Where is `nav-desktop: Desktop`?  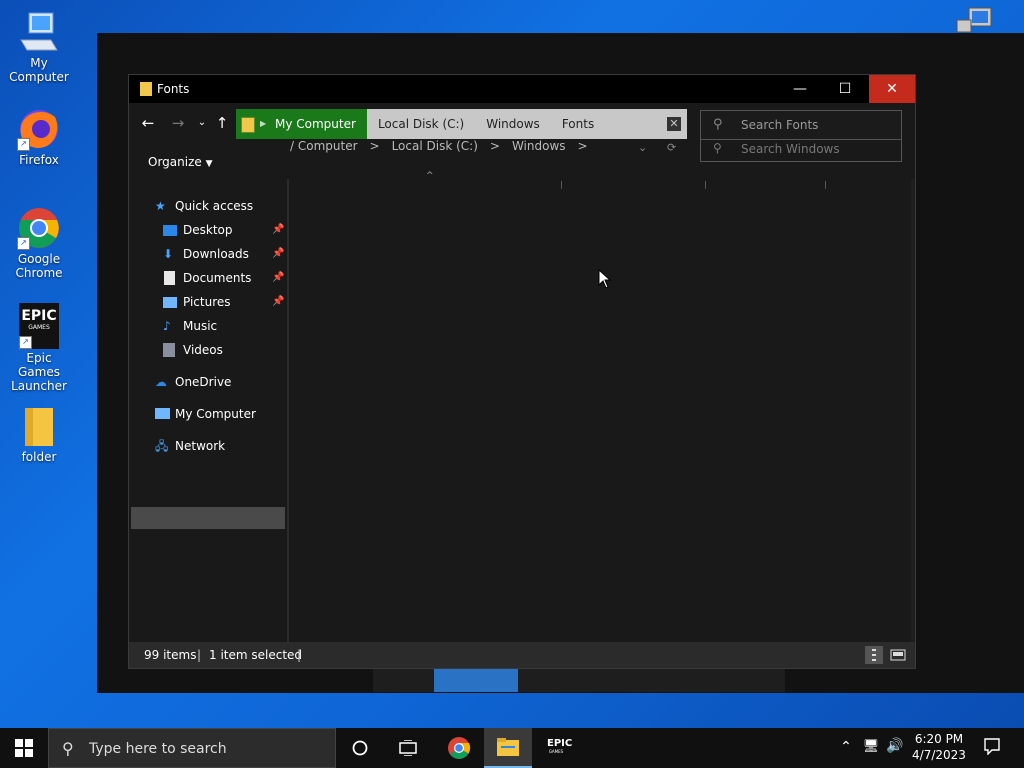 nav-desktop: Desktop is located at coordinates (223, 230).